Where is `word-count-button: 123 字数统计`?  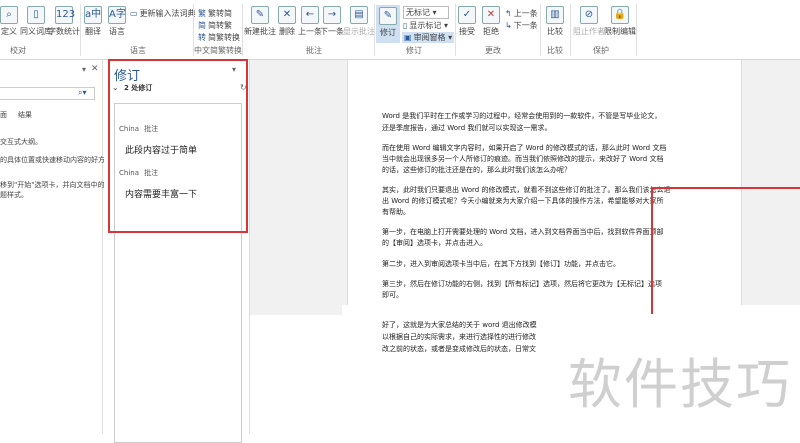 word-count-button: 123 字数统计 is located at coordinates (64, 21).